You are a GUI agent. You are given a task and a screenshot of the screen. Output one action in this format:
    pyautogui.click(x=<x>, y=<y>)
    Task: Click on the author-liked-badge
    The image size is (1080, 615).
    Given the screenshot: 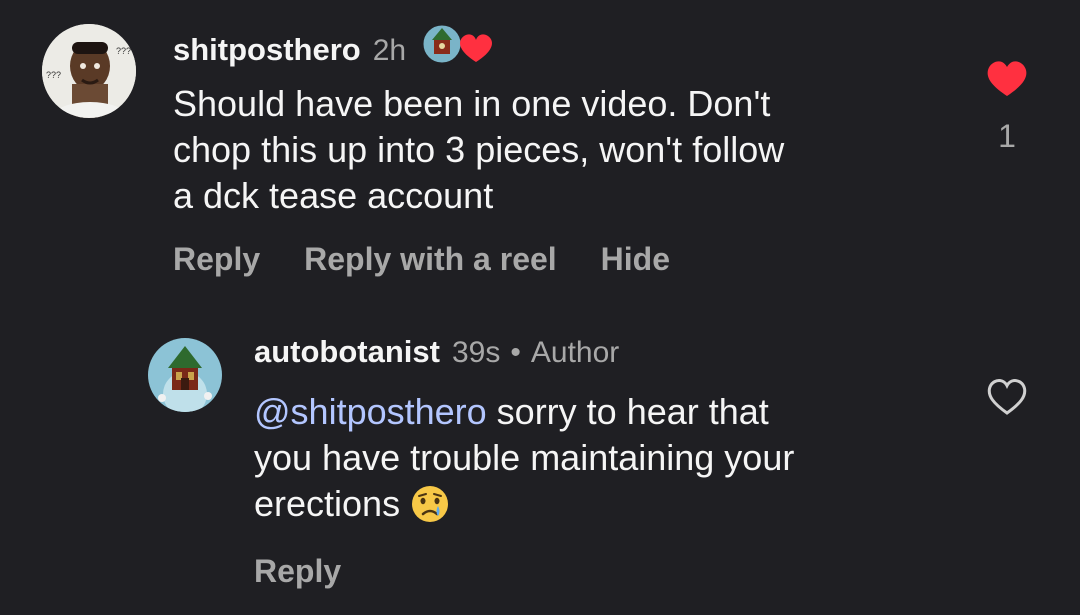 What is the action you would take?
    pyautogui.click(x=458, y=44)
    